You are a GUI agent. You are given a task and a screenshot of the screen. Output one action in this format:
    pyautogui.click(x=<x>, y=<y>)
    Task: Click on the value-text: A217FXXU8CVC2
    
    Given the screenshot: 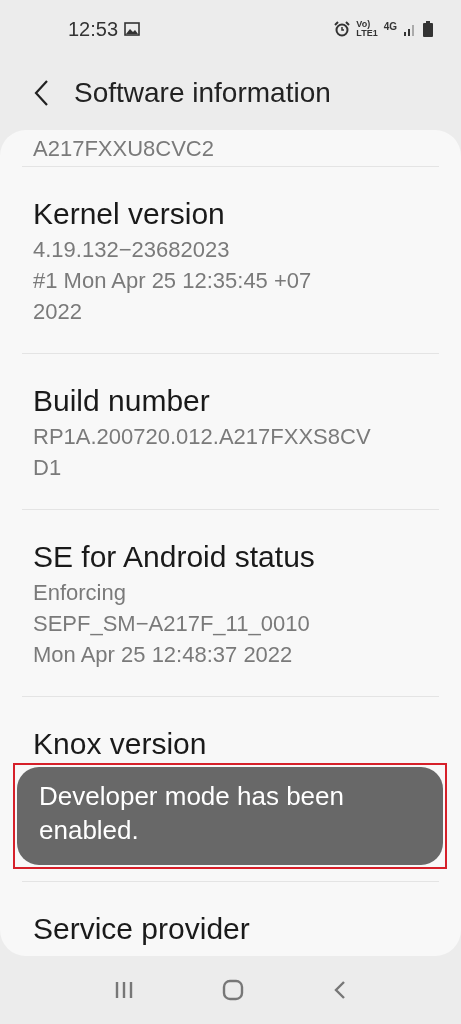 What is the action you would take?
    pyautogui.click(x=123, y=148)
    